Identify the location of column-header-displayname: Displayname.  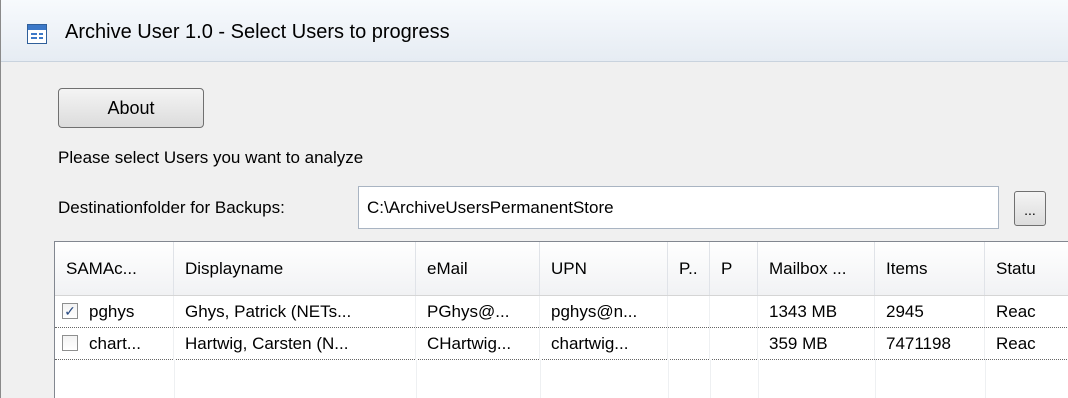
(295, 268).